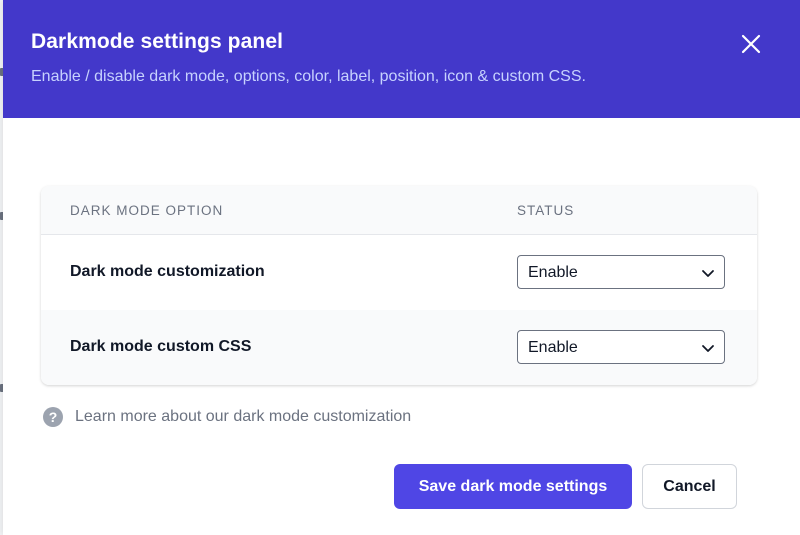 Image resolution: width=800 pixels, height=535 pixels. I want to click on column-header-status: STATUS, so click(546, 210).